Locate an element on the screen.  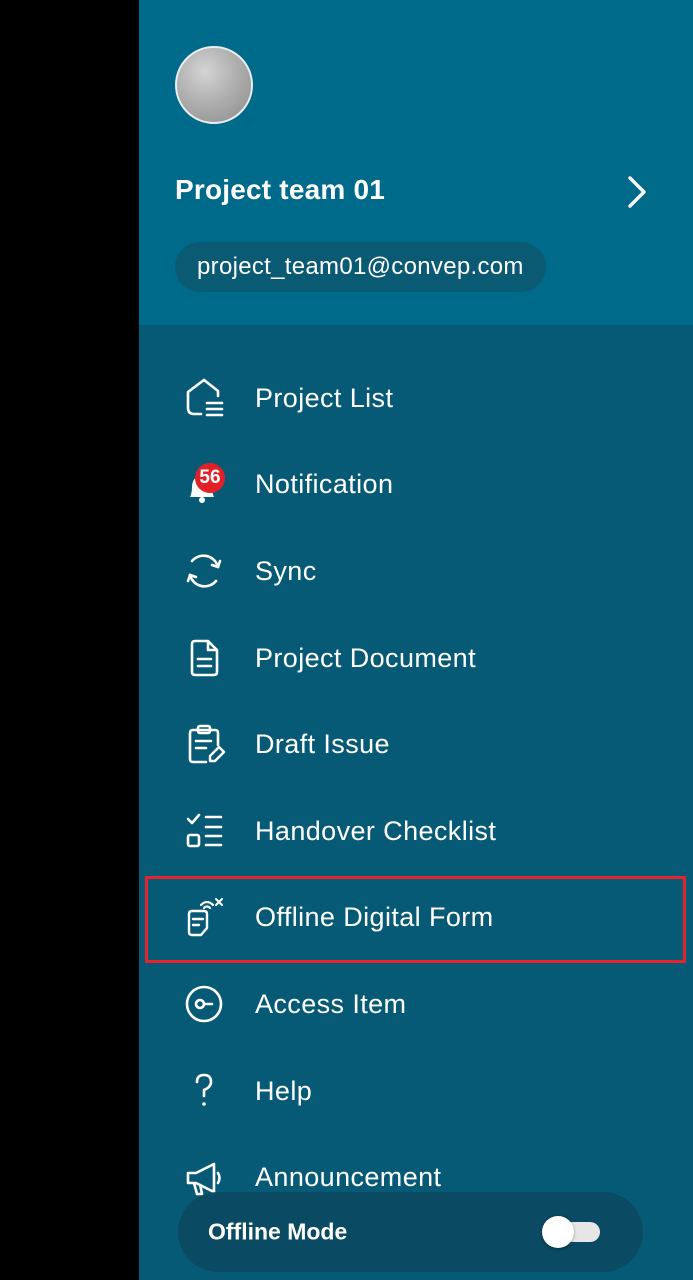
menu-item-help: Help is located at coordinates (416, 1091).